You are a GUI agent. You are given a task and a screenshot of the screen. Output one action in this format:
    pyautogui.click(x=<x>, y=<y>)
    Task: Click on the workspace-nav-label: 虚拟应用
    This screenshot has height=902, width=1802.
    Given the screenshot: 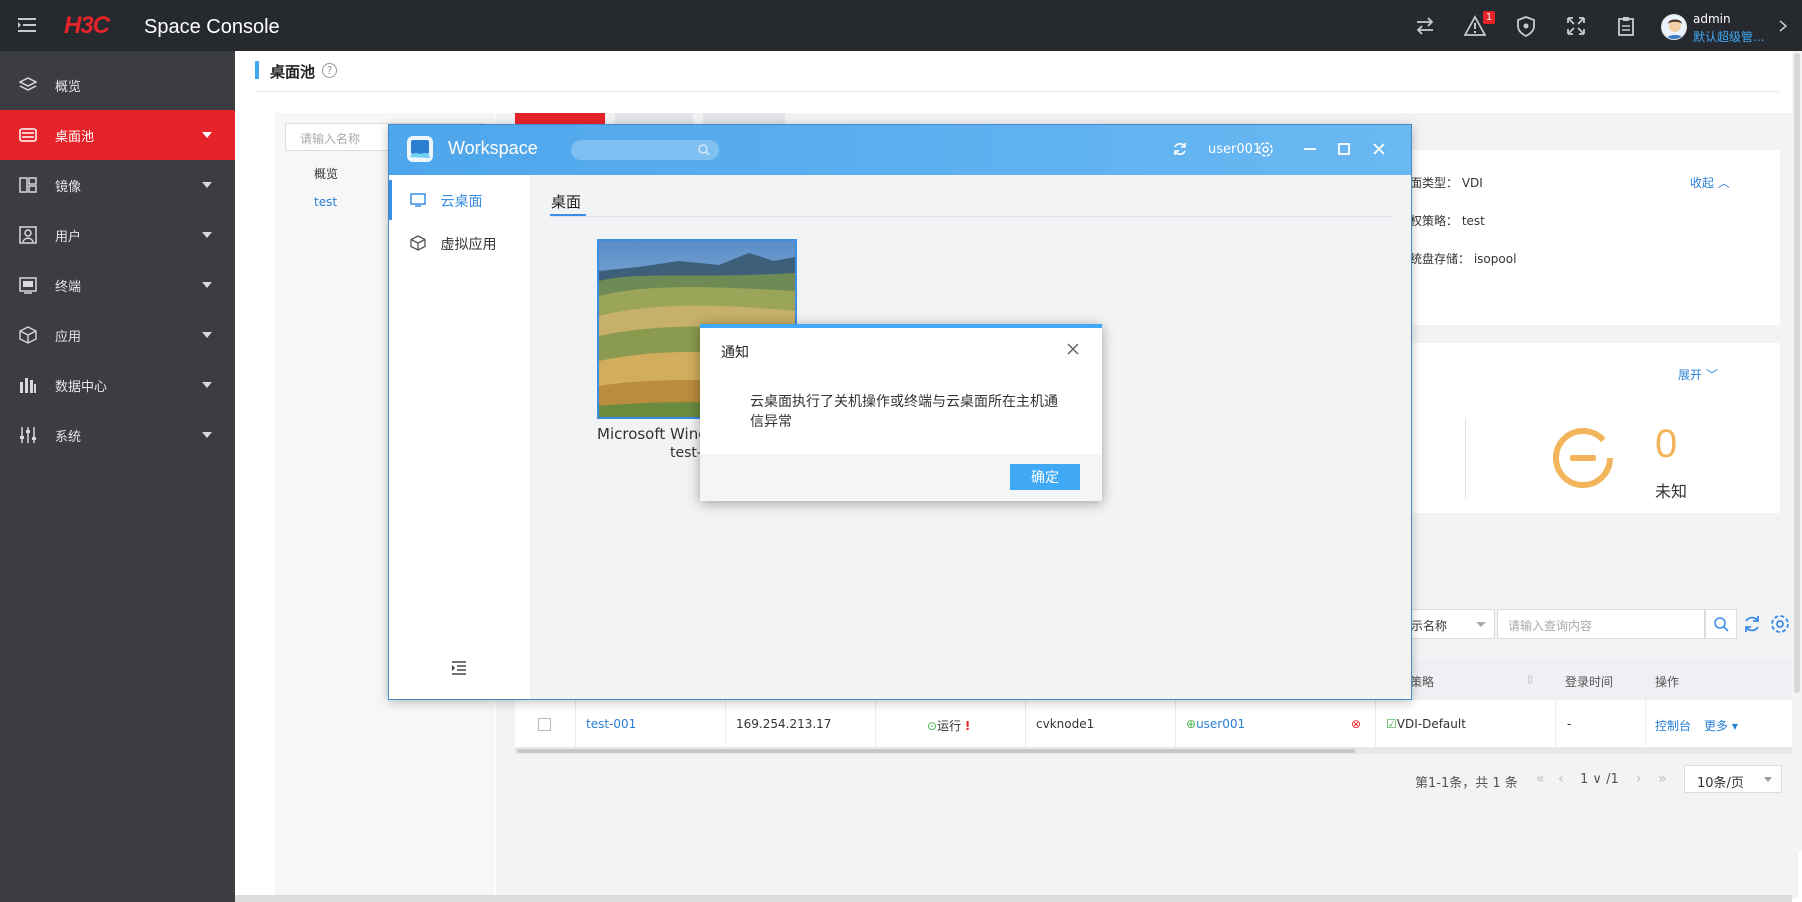 What is the action you would take?
    pyautogui.click(x=468, y=245)
    